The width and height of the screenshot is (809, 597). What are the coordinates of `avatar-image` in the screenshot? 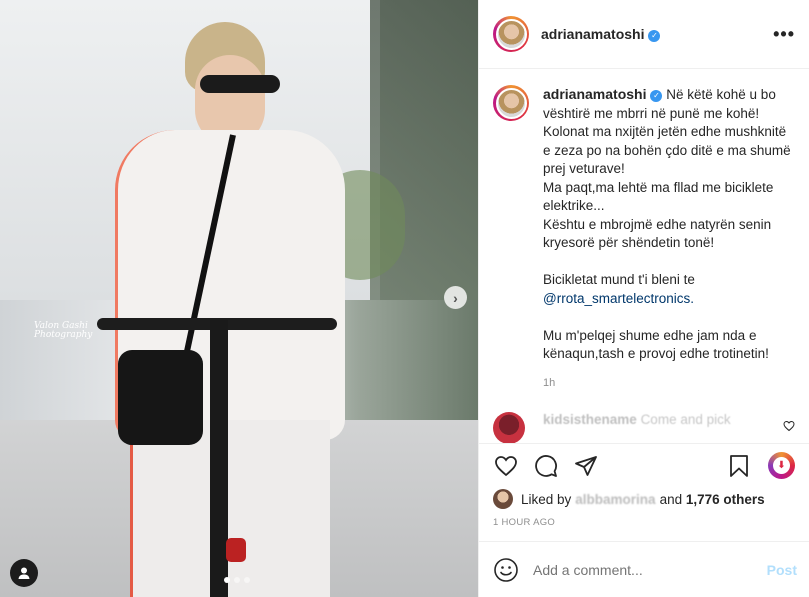 It's located at (511, 34).